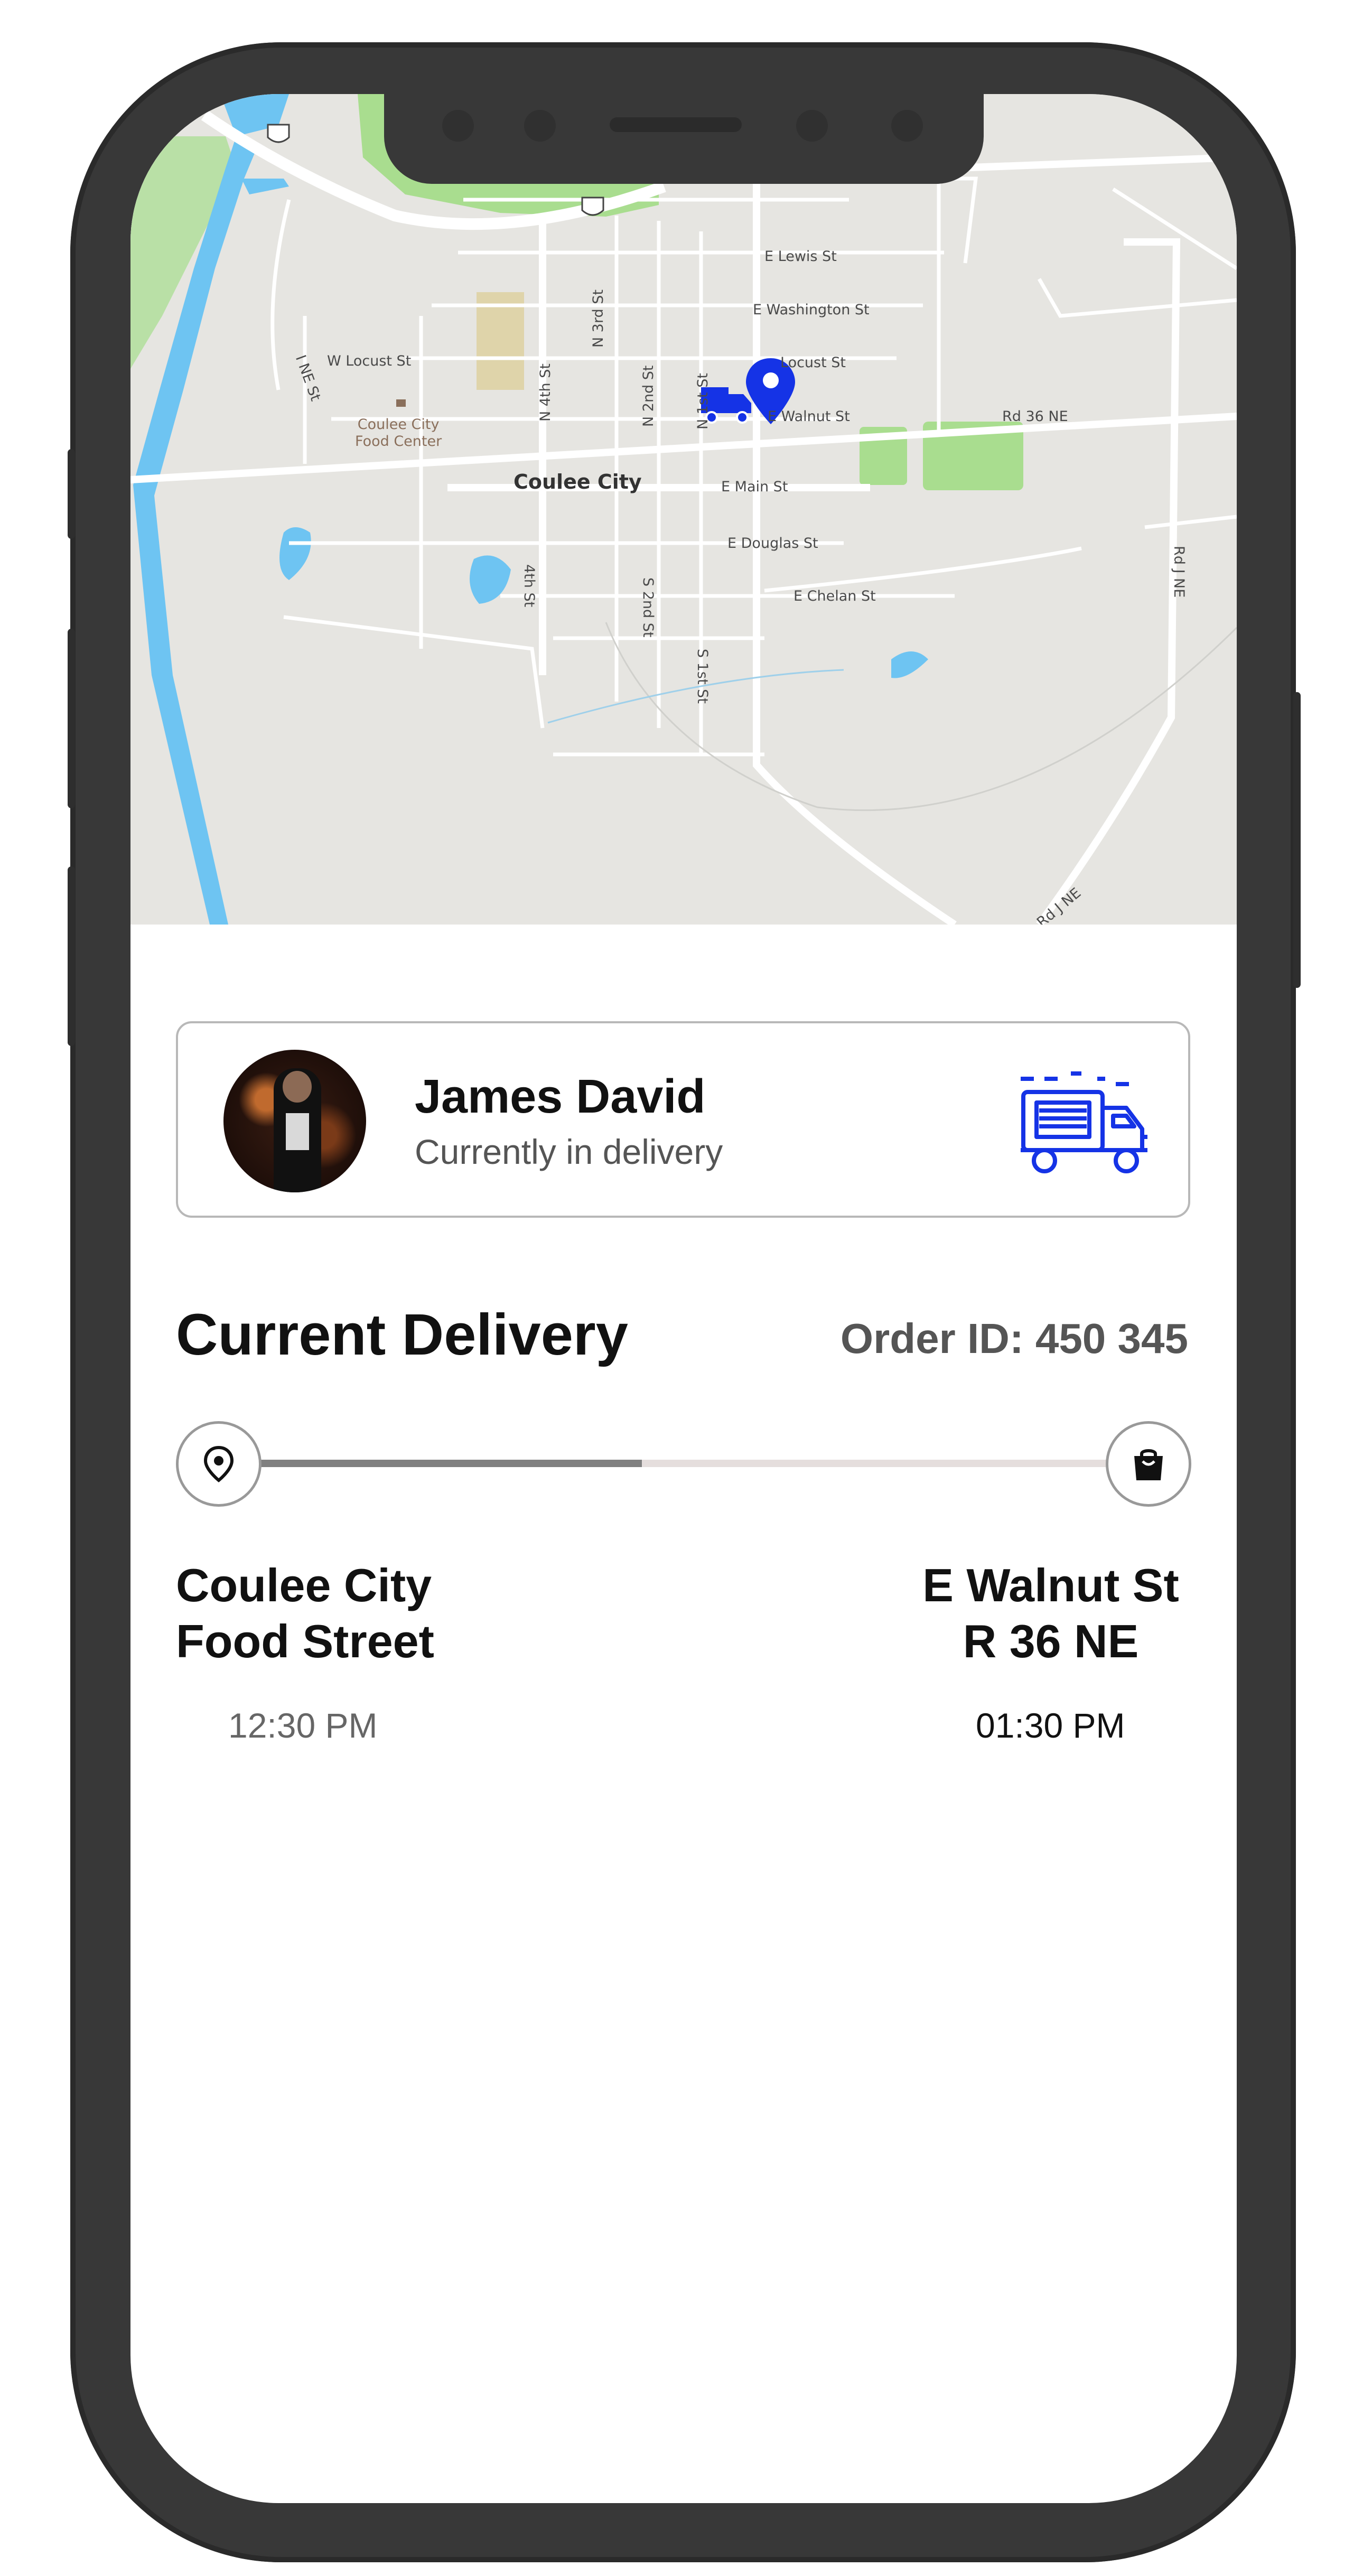 The height and width of the screenshot is (2576, 1363). Describe the element at coordinates (369, 361) in the screenshot. I see `street-label: W Locust St` at that location.